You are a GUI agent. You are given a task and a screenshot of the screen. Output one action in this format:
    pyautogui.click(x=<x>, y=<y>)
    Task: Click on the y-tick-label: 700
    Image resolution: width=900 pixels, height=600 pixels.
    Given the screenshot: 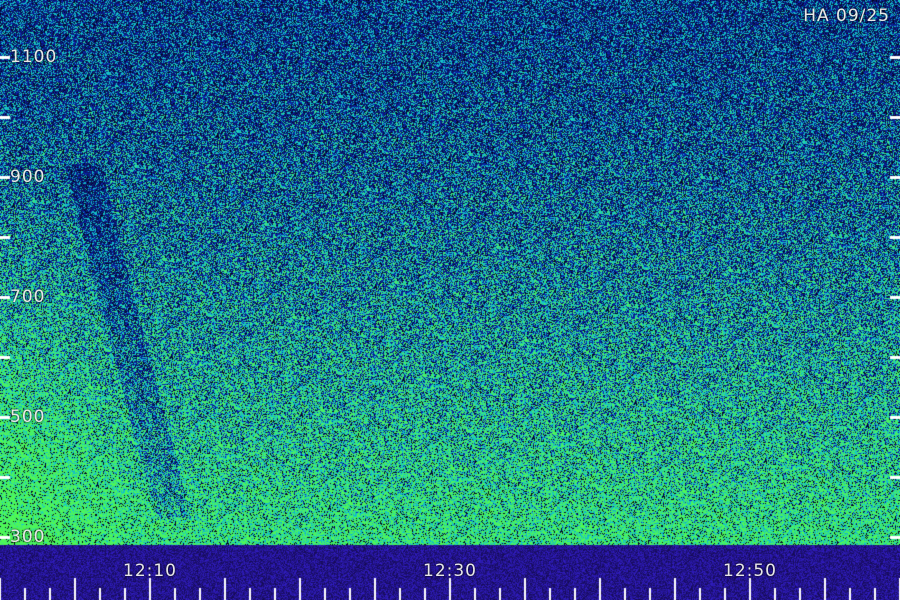 What is the action you would take?
    pyautogui.click(x=28, y=297)
    